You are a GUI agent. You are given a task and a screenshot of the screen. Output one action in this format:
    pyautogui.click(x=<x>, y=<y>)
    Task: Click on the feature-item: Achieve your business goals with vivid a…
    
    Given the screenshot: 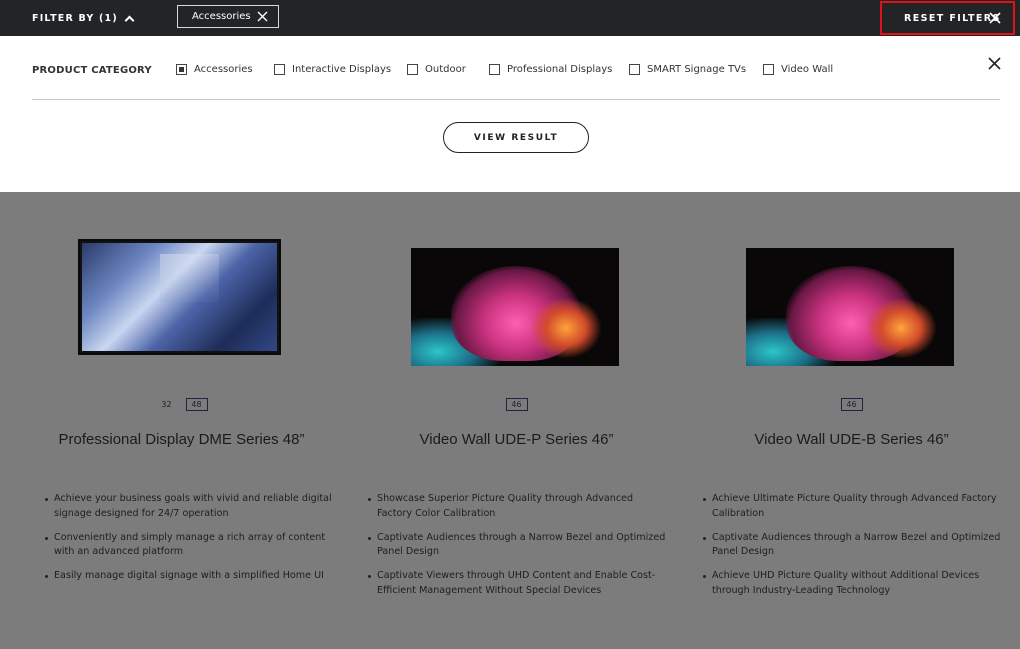 What is the action you would take?
    pyautogui.click(x=194, y=506)
    